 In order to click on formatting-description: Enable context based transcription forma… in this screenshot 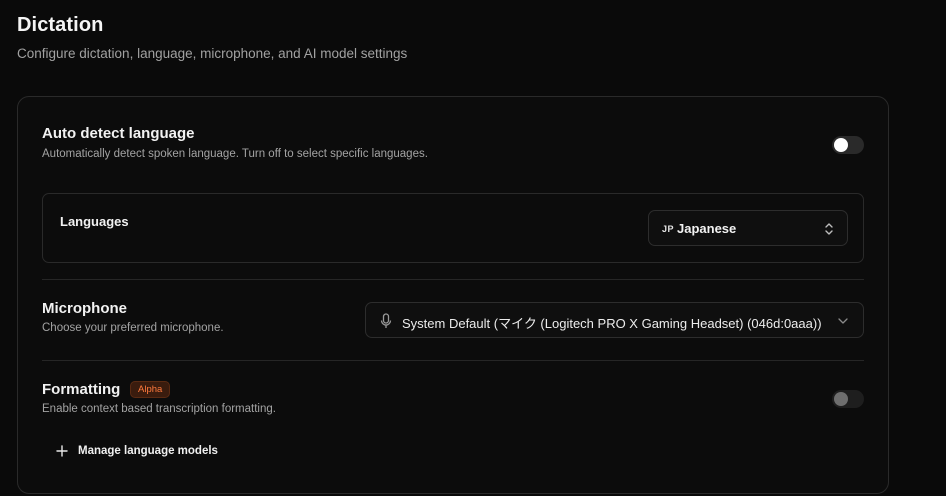, I will do `click(159, 409)`.